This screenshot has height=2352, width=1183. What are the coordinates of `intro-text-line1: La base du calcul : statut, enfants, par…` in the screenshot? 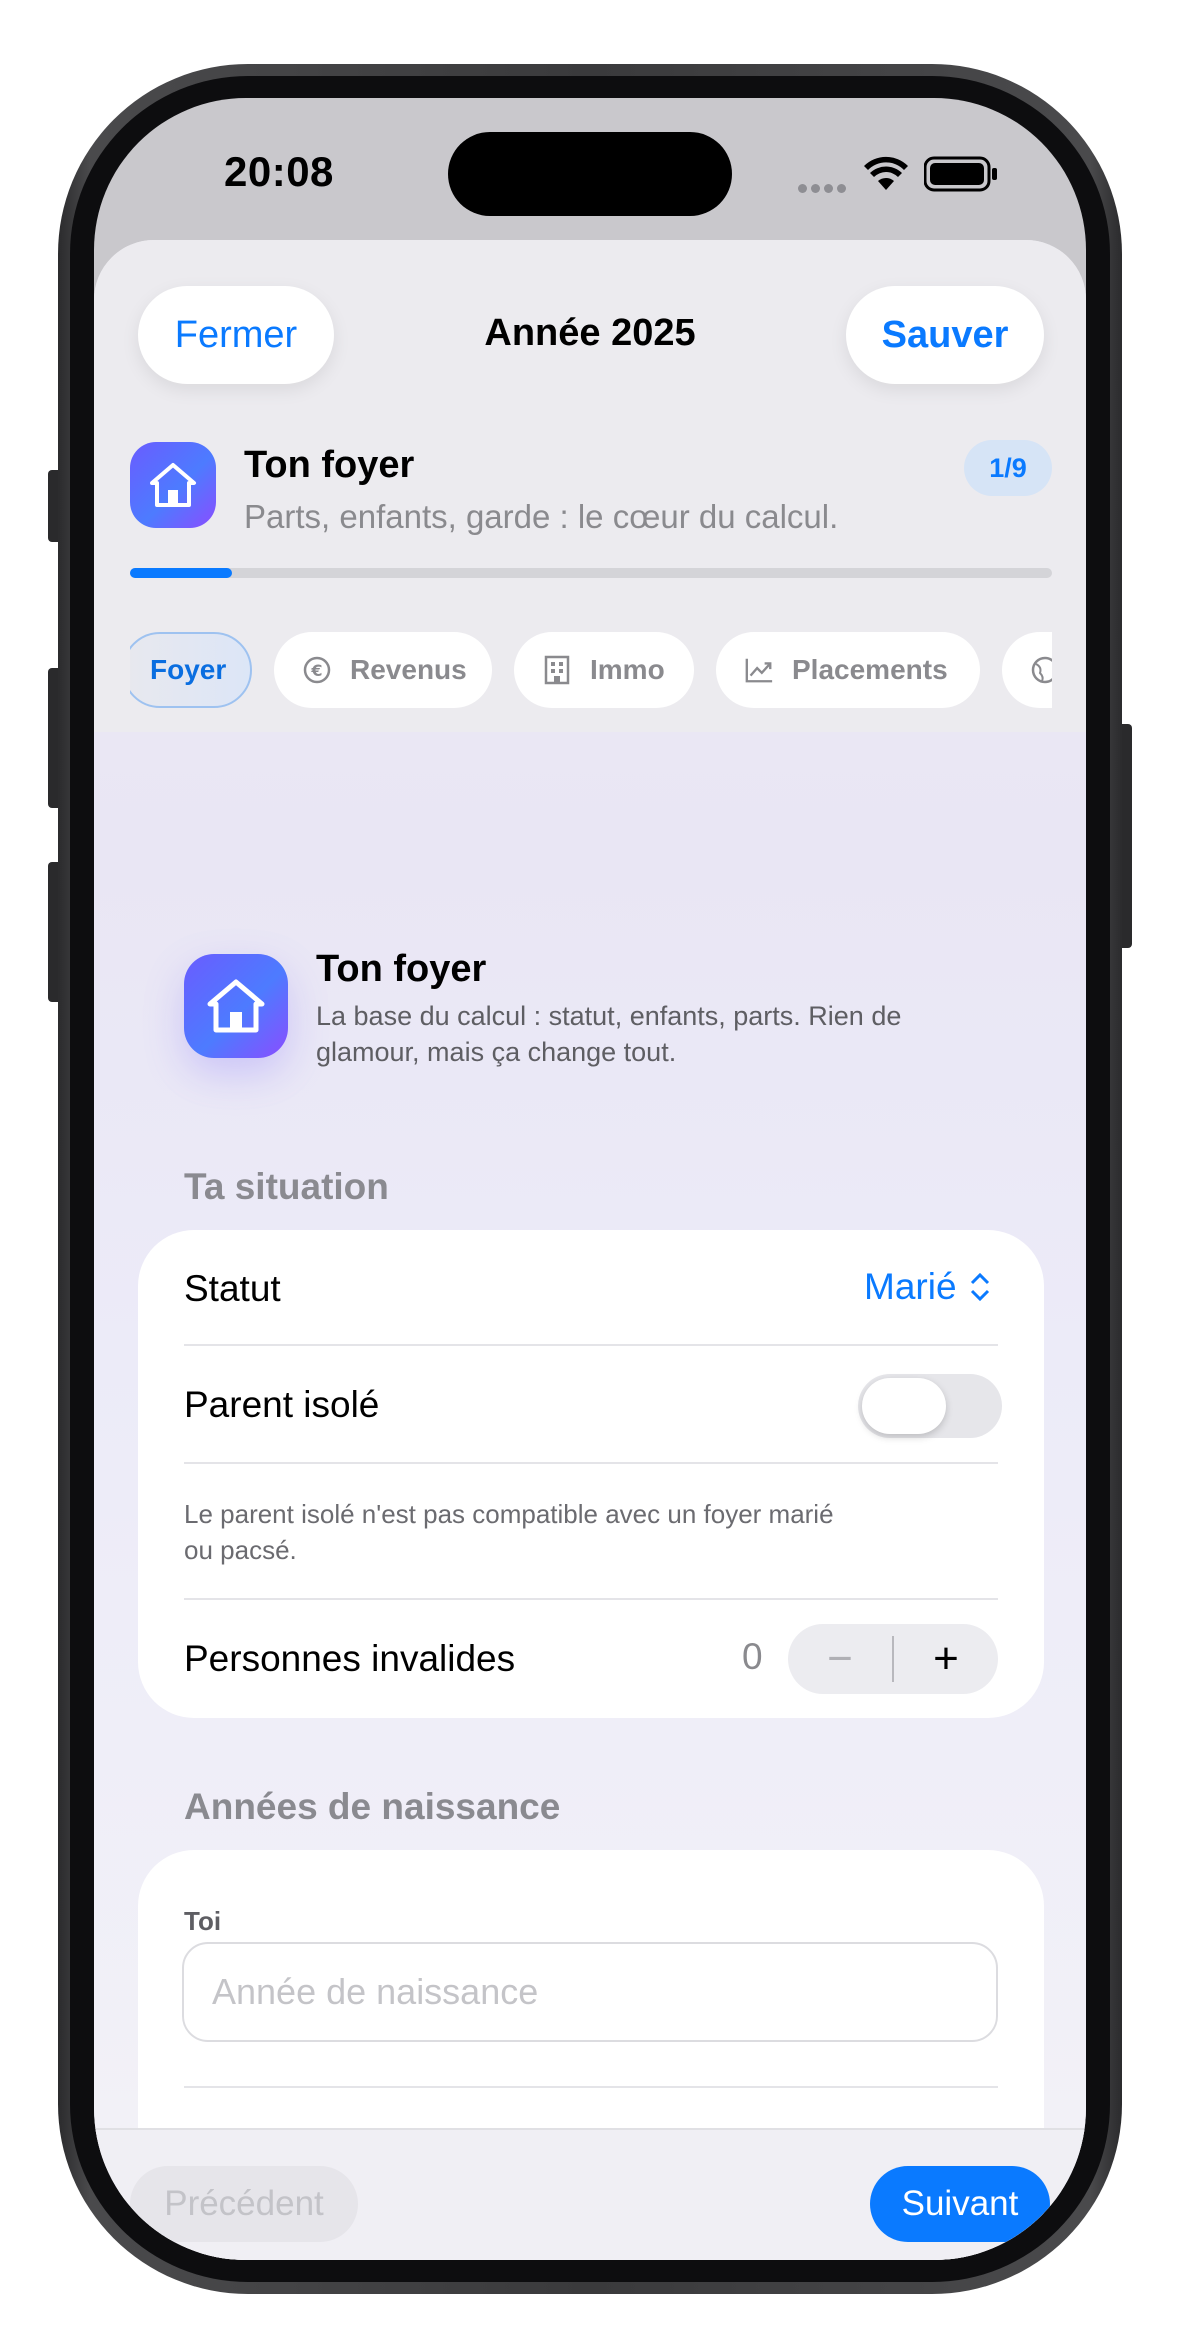 It's located at (609, 1016).